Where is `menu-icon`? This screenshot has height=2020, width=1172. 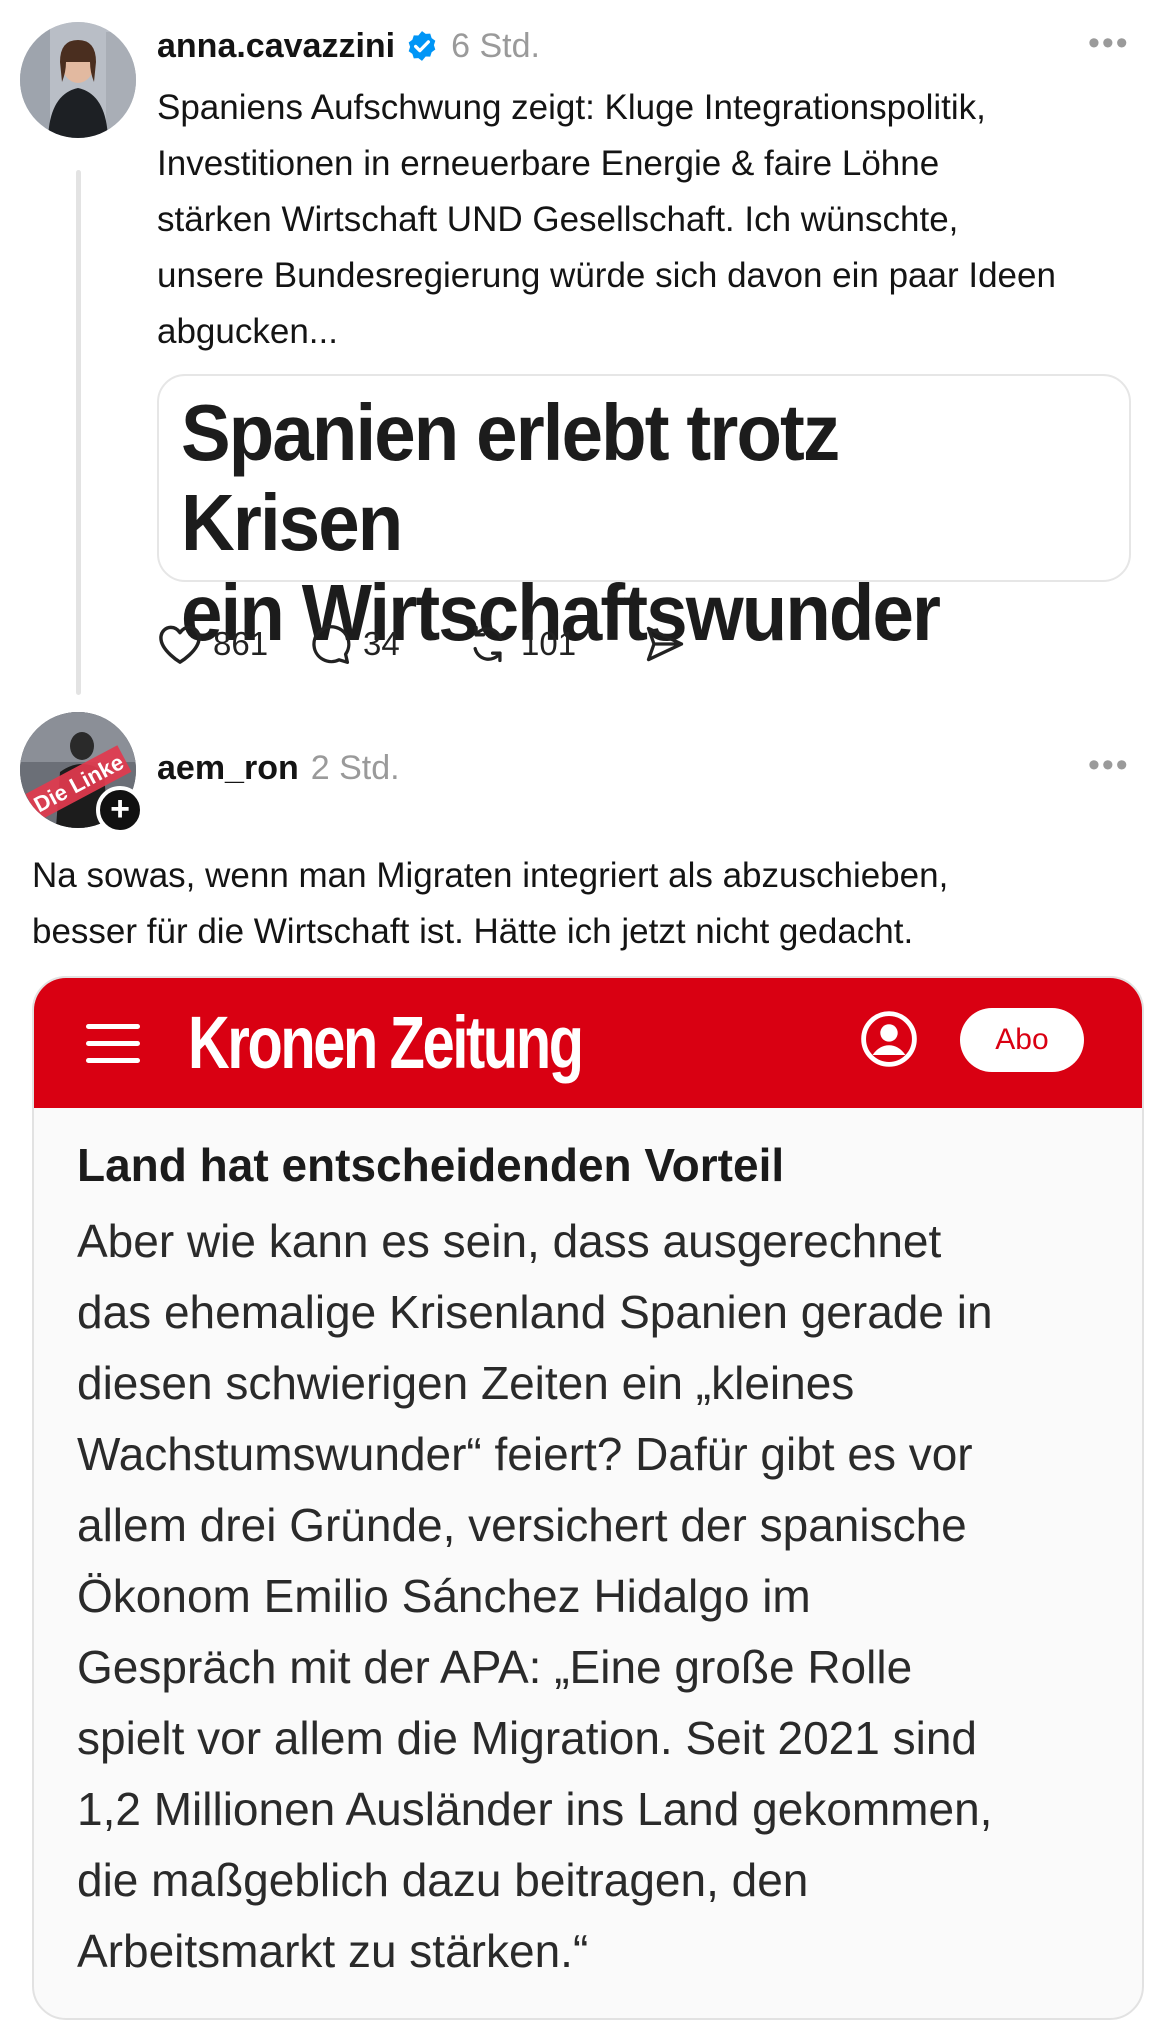 menu-icon is located at coordinates (113, 1049).